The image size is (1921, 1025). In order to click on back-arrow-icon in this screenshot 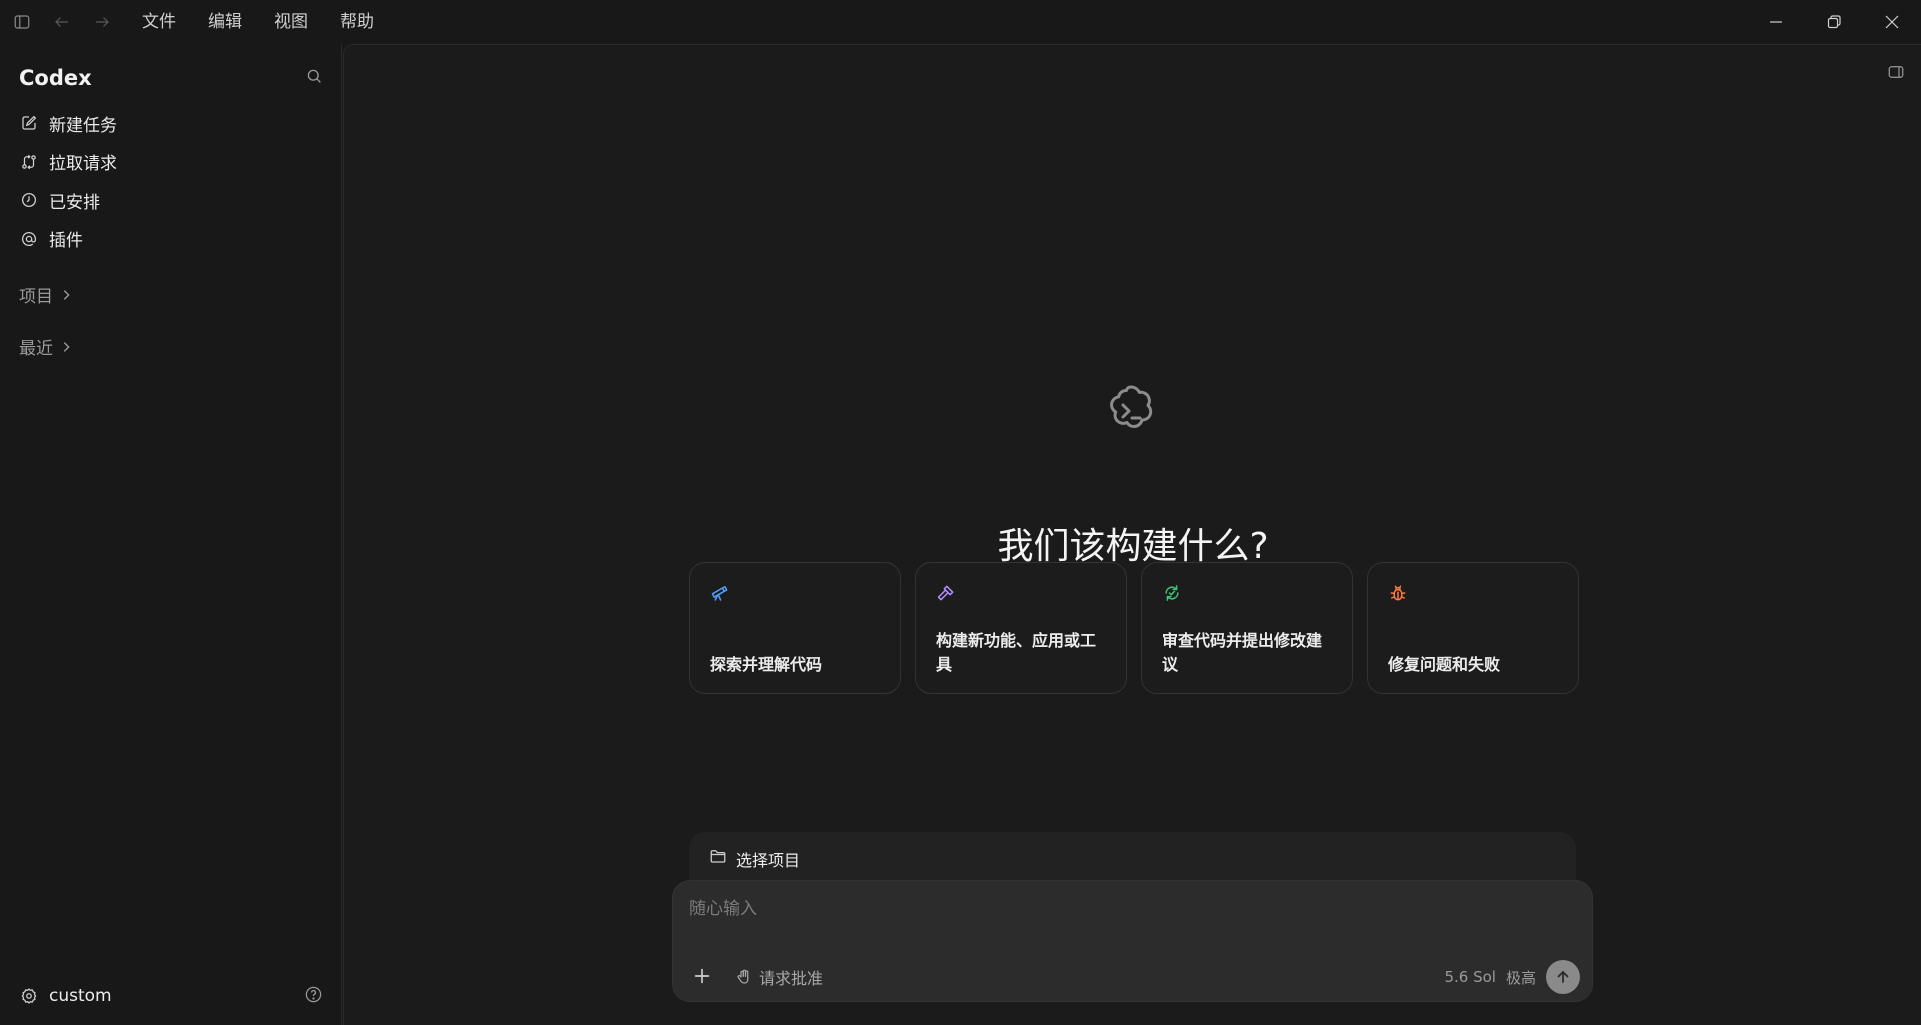, I will do `click(62, 22)`.